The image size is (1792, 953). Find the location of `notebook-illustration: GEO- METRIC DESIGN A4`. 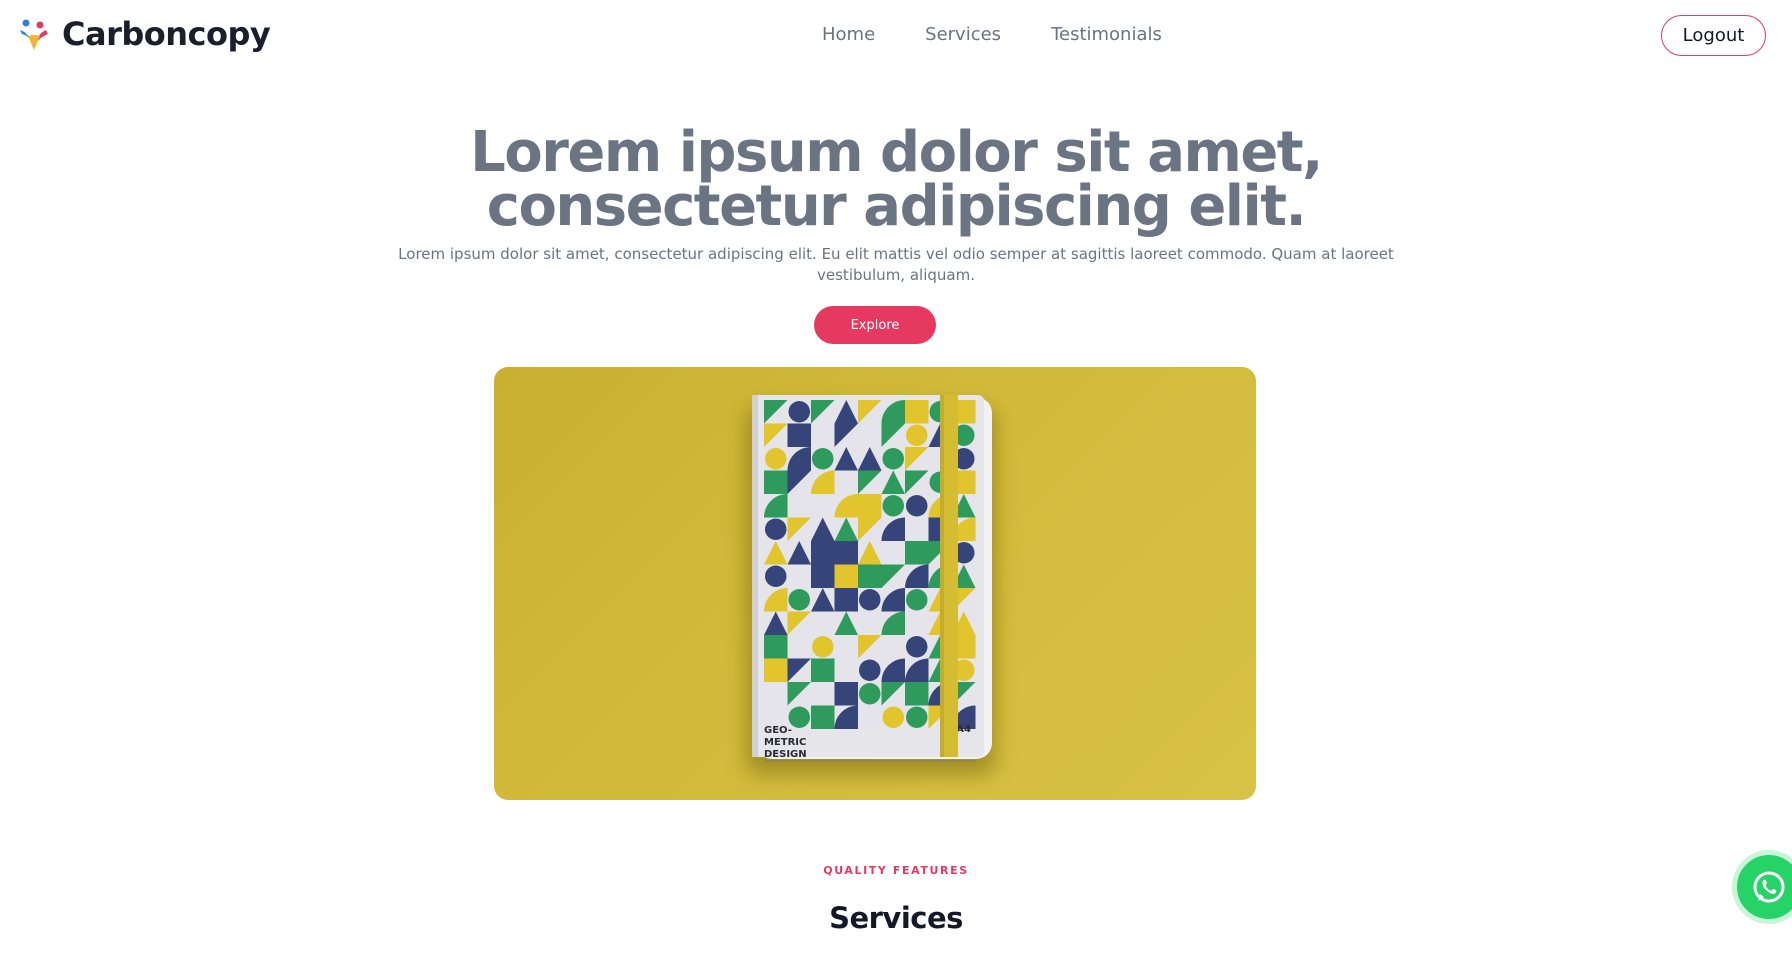

notebook-illustration: GEO- METRIC DESIGN A4 is located at coordinates (871, 585).